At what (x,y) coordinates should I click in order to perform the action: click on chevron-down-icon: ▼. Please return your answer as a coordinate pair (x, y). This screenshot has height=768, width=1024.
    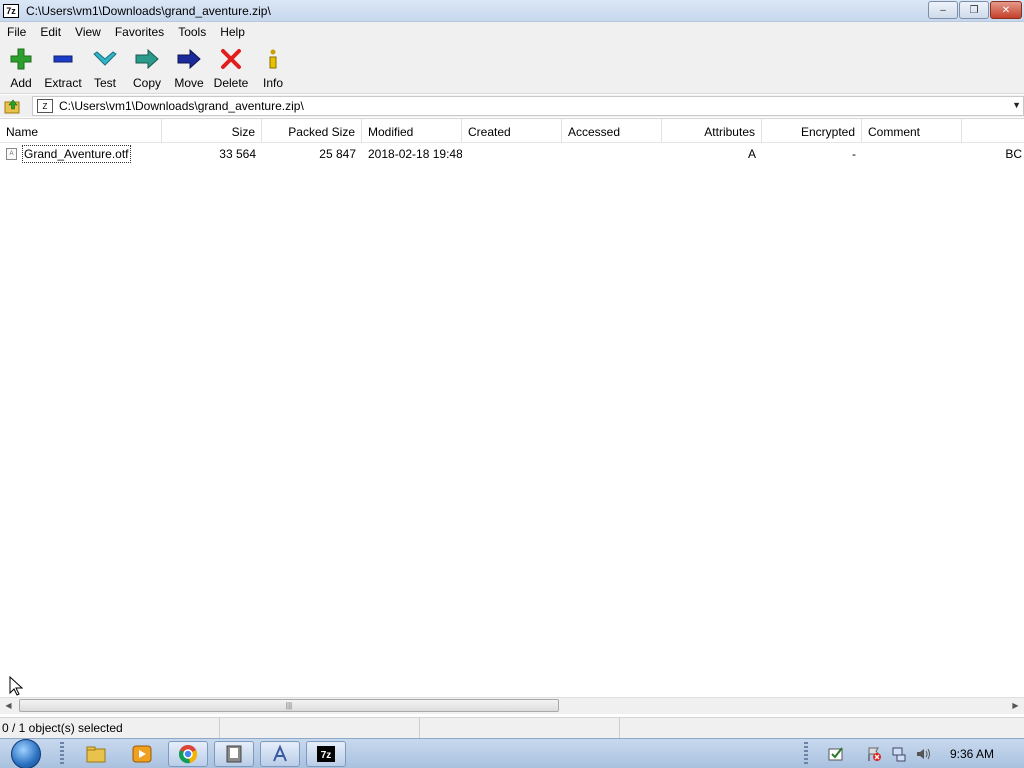
    Looking at the image, I should click on (1016, 105).